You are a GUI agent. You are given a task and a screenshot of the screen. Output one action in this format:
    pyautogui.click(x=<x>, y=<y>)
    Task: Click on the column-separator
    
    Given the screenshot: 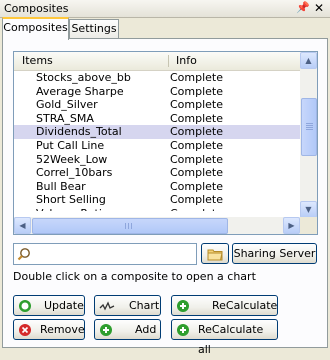 What is the action you would take?
    pyautogui.click(x=168, y=61)
    